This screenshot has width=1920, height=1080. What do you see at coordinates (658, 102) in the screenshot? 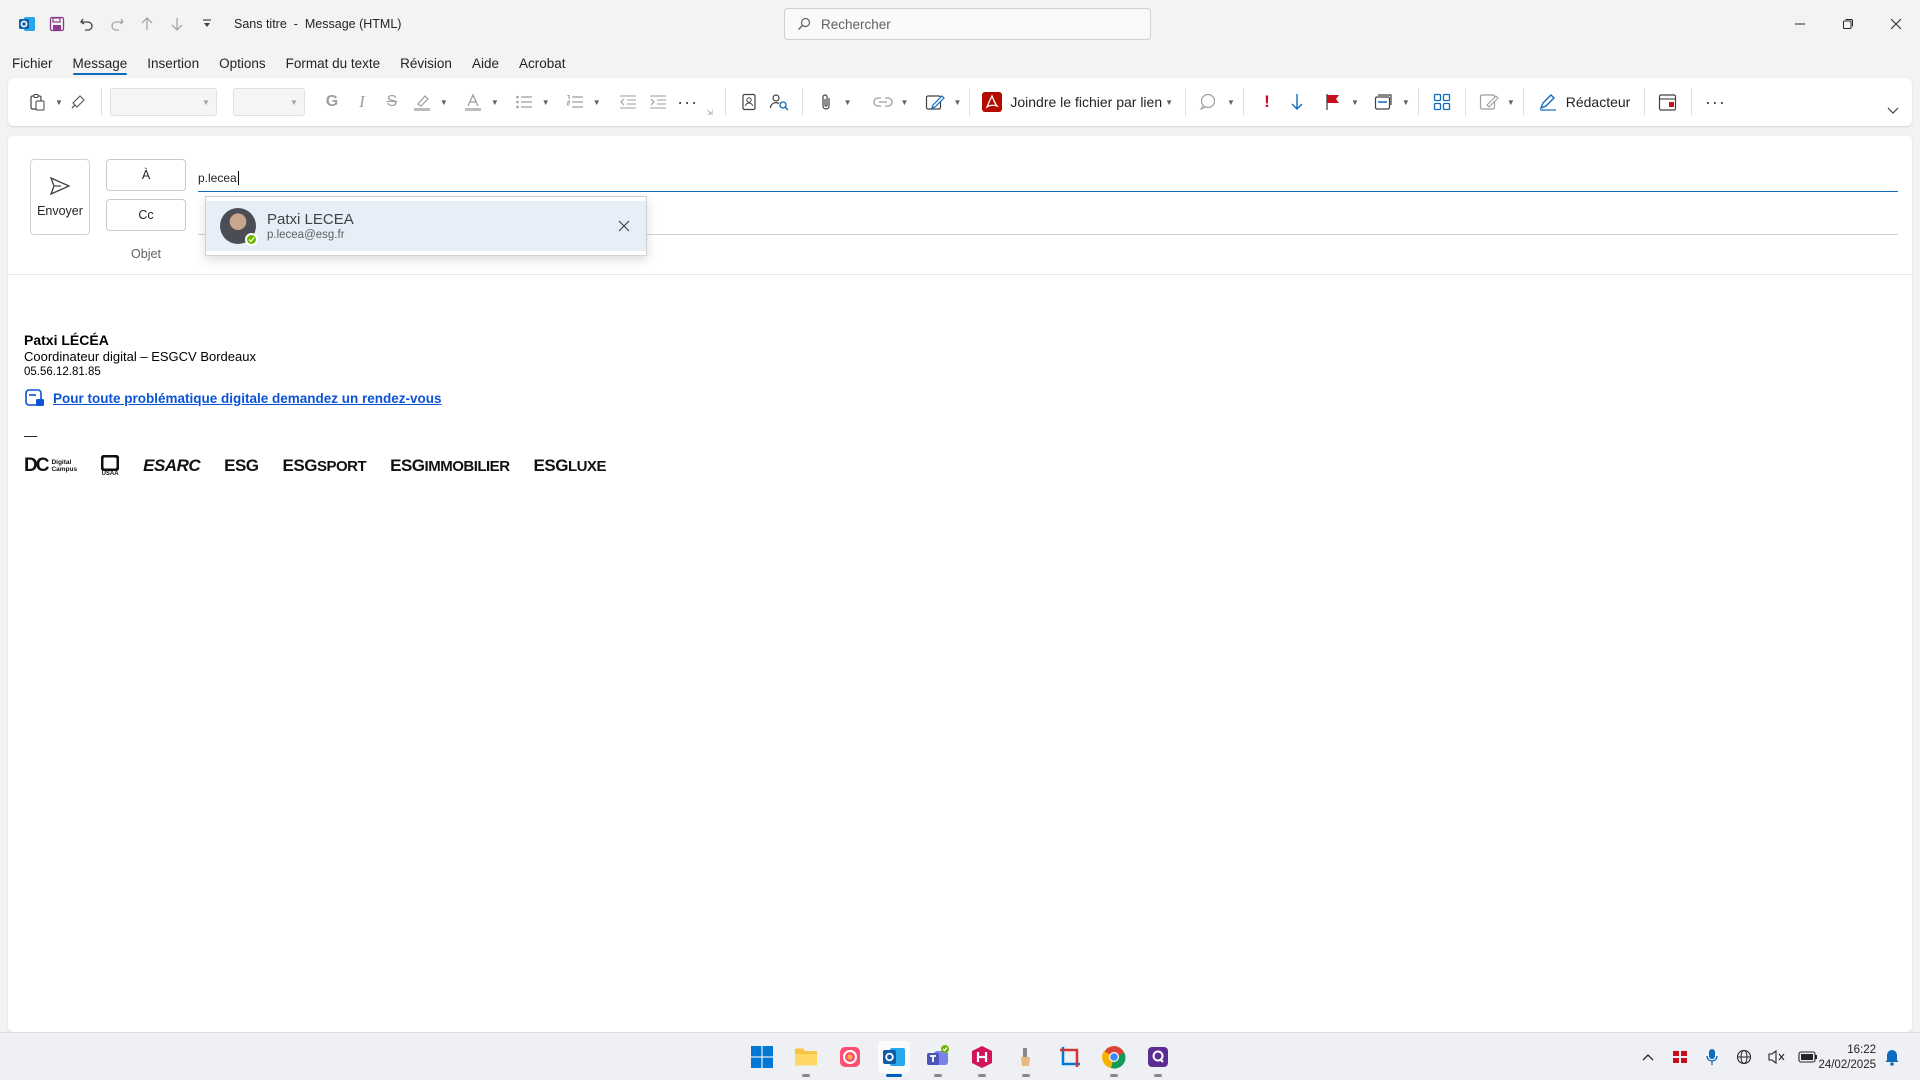
I see `increase-indent-button` at bounding box center [658, 102].